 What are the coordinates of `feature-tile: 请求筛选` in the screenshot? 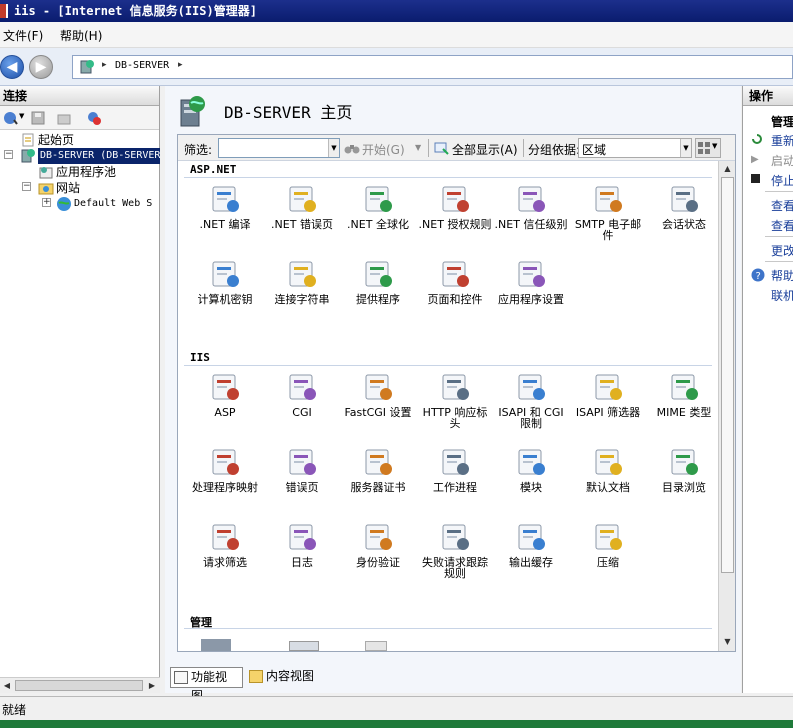 It's located at (225, 544).